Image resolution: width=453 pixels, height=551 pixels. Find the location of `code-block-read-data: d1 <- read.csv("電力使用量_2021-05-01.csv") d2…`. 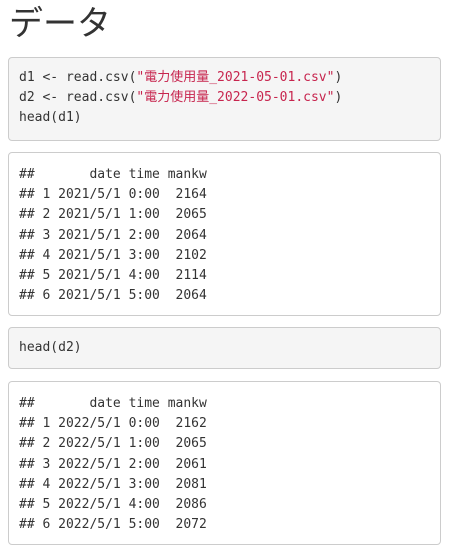

code-block-read-data: d1 <- read.csv("電力使用量_2021-05-01.csv") d2… is located at coordinates (224, 99).